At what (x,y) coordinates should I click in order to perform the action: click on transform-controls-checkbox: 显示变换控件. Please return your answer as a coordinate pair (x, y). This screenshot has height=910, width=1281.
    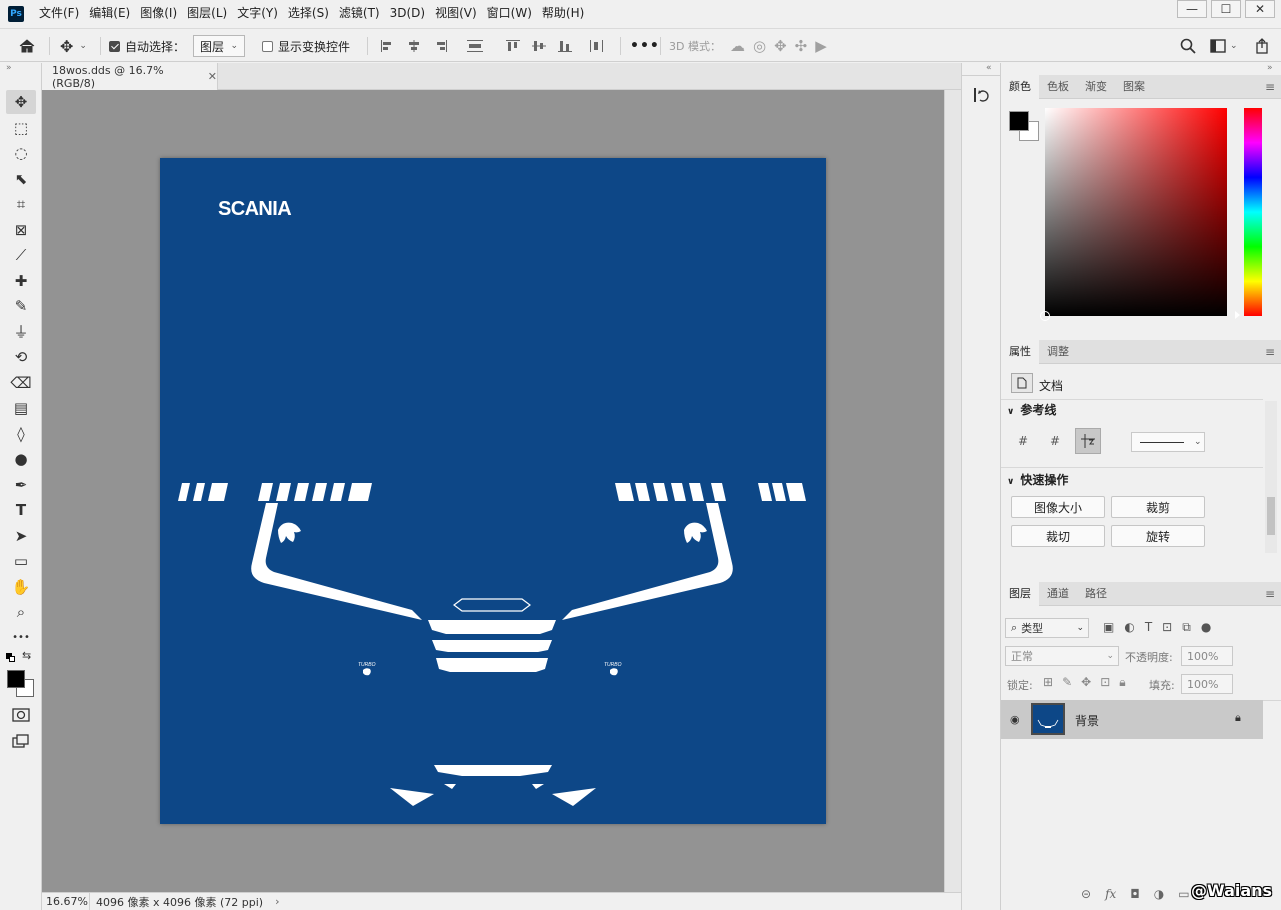
    Looking at the image, I should click on (306, 46).